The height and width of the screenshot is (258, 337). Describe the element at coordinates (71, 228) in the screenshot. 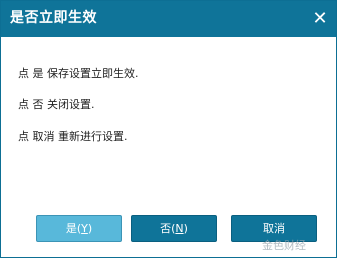

I see `yes-button-label: 是` at that location.